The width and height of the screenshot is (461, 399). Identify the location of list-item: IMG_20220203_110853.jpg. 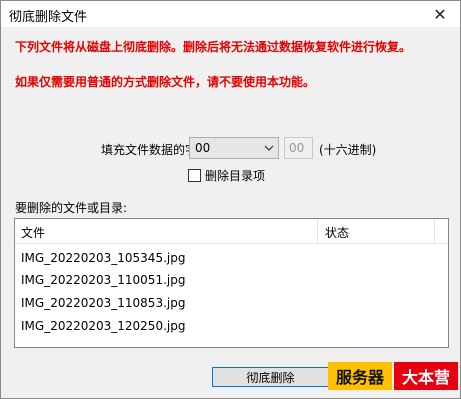
(103, 306).